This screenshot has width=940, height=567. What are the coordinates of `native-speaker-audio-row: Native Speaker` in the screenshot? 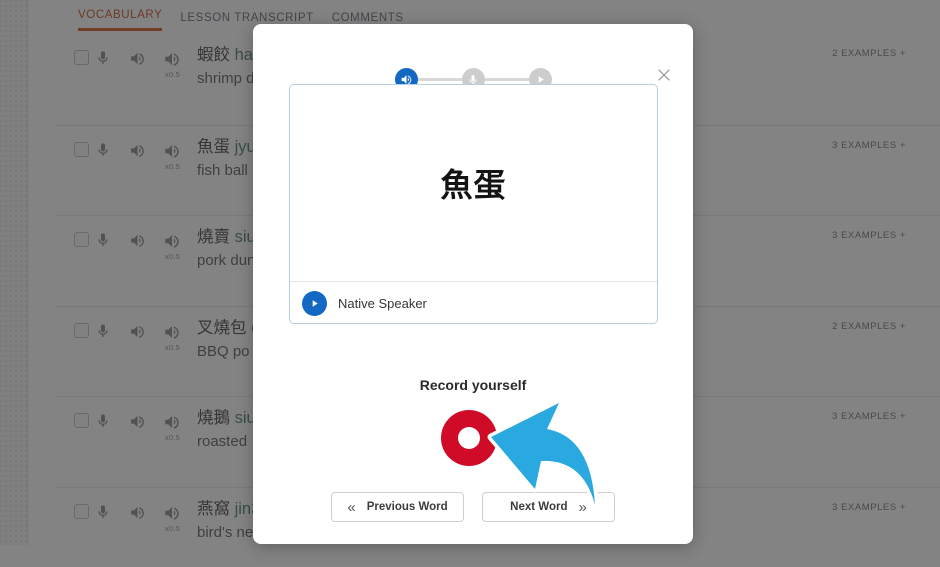 It's located at (473, 302).